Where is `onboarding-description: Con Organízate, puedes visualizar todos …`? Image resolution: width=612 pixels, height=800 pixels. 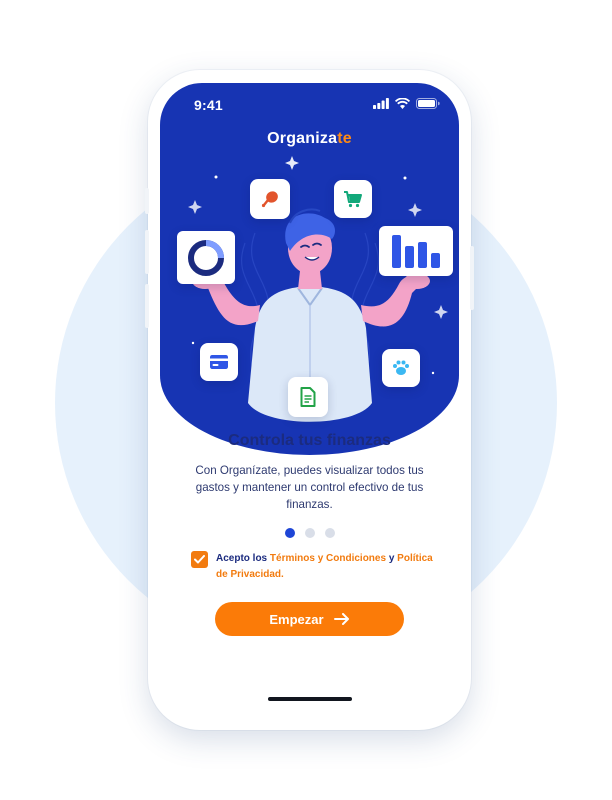
onboarding-description: Con Organízate, puedes visualizar todos … is located at coordinates (309, 487).